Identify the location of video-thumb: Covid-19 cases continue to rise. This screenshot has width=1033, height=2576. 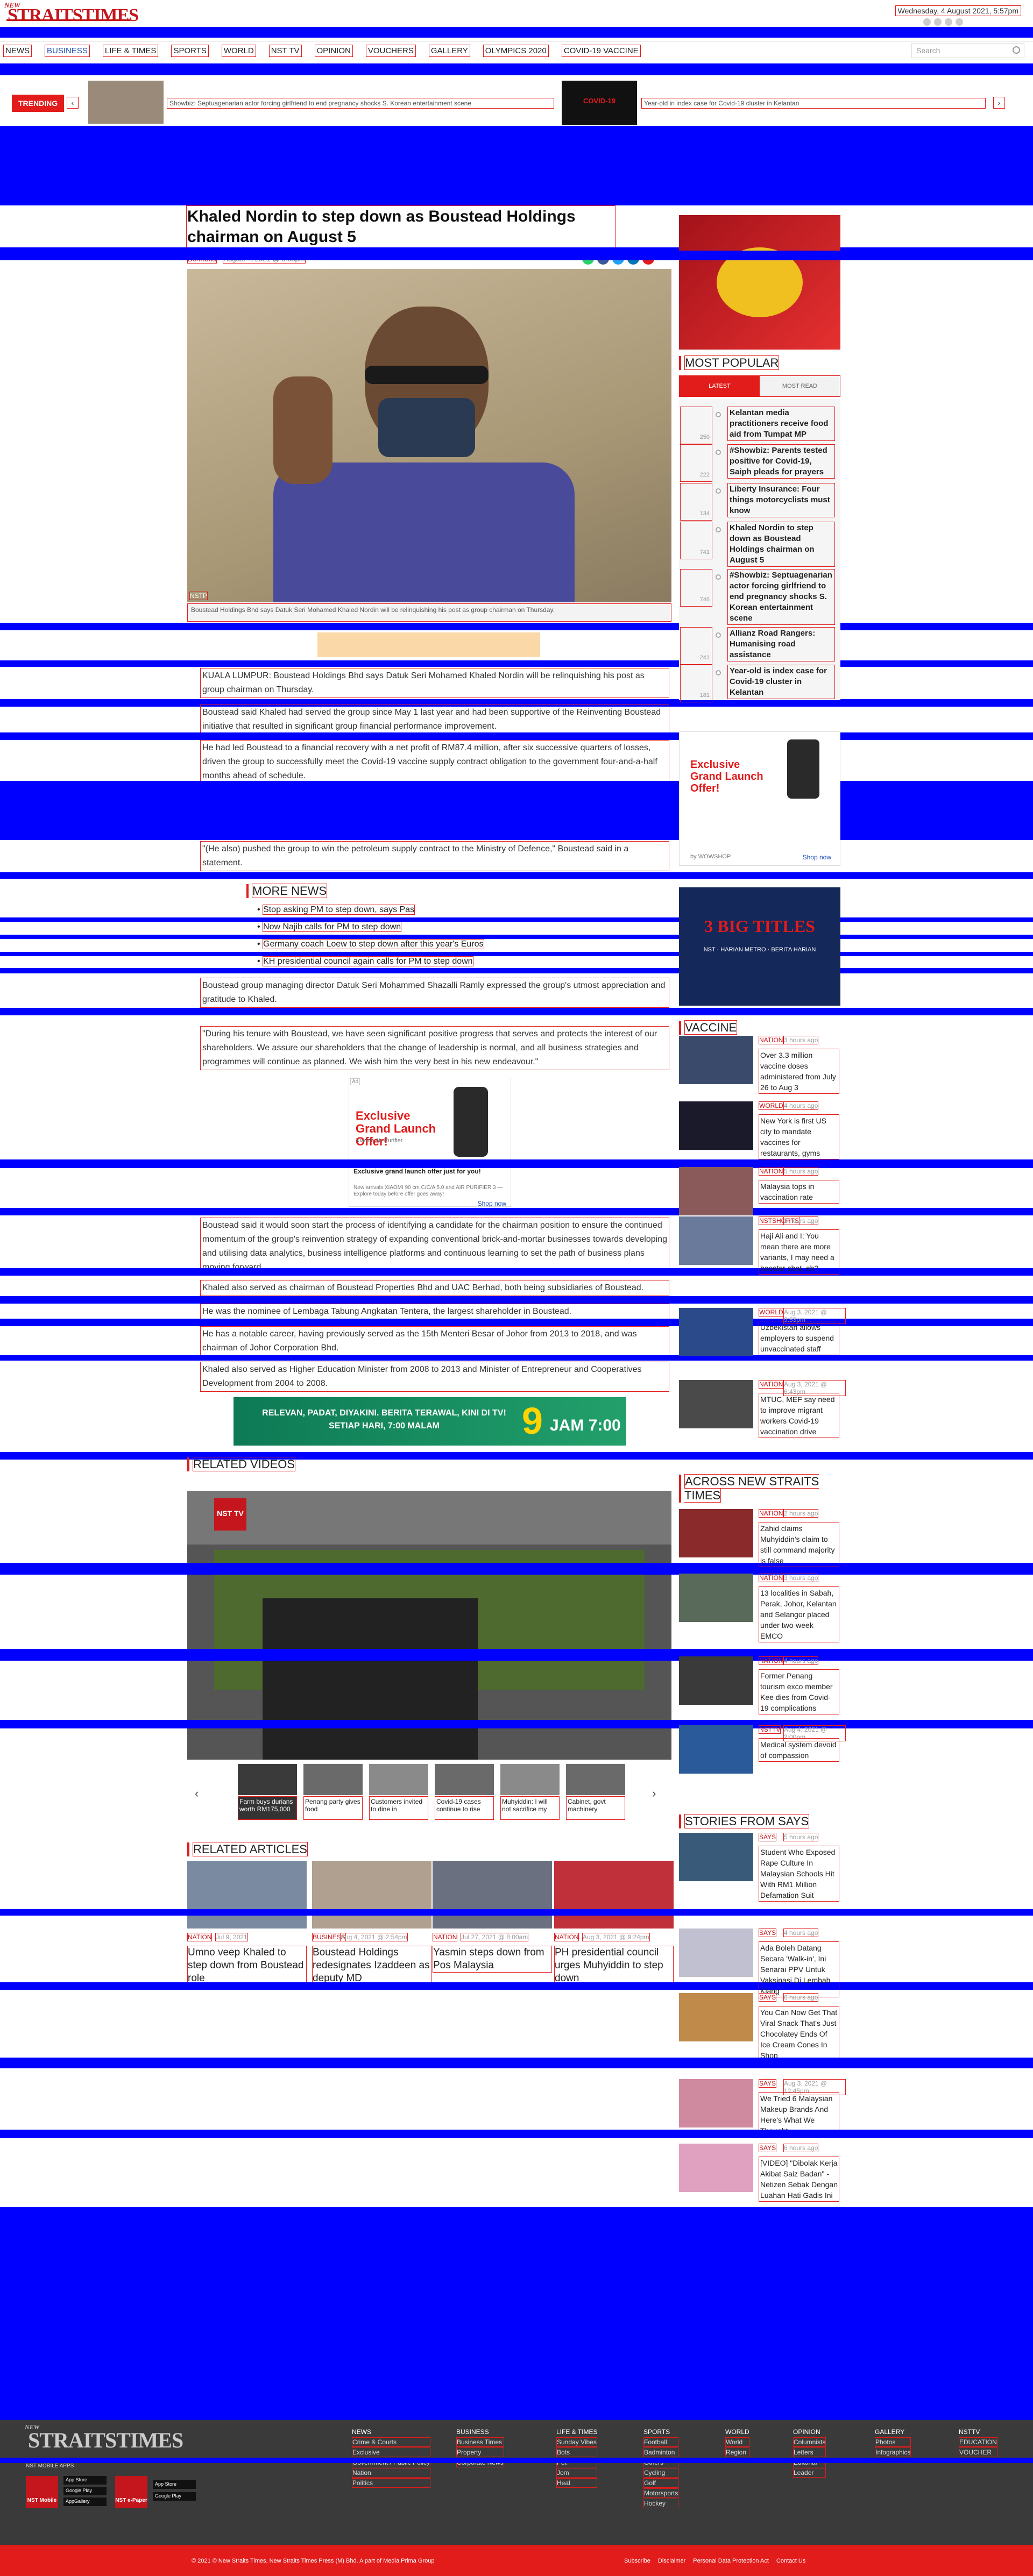
(464, 1792).